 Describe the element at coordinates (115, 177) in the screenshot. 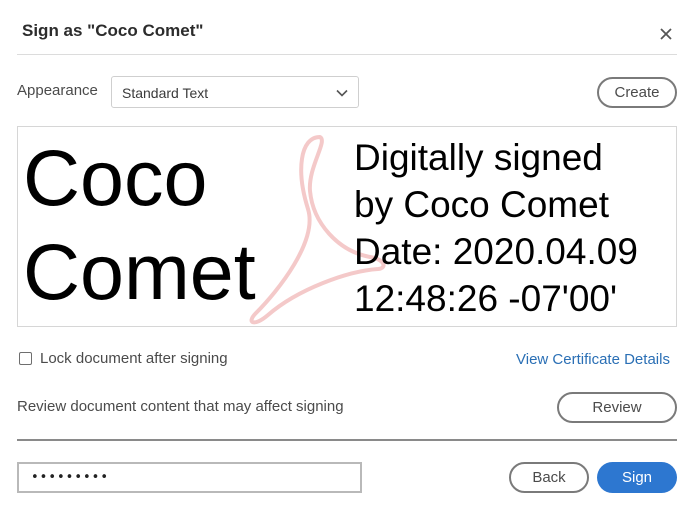

I see `signature-name-line: Coco` at that location.